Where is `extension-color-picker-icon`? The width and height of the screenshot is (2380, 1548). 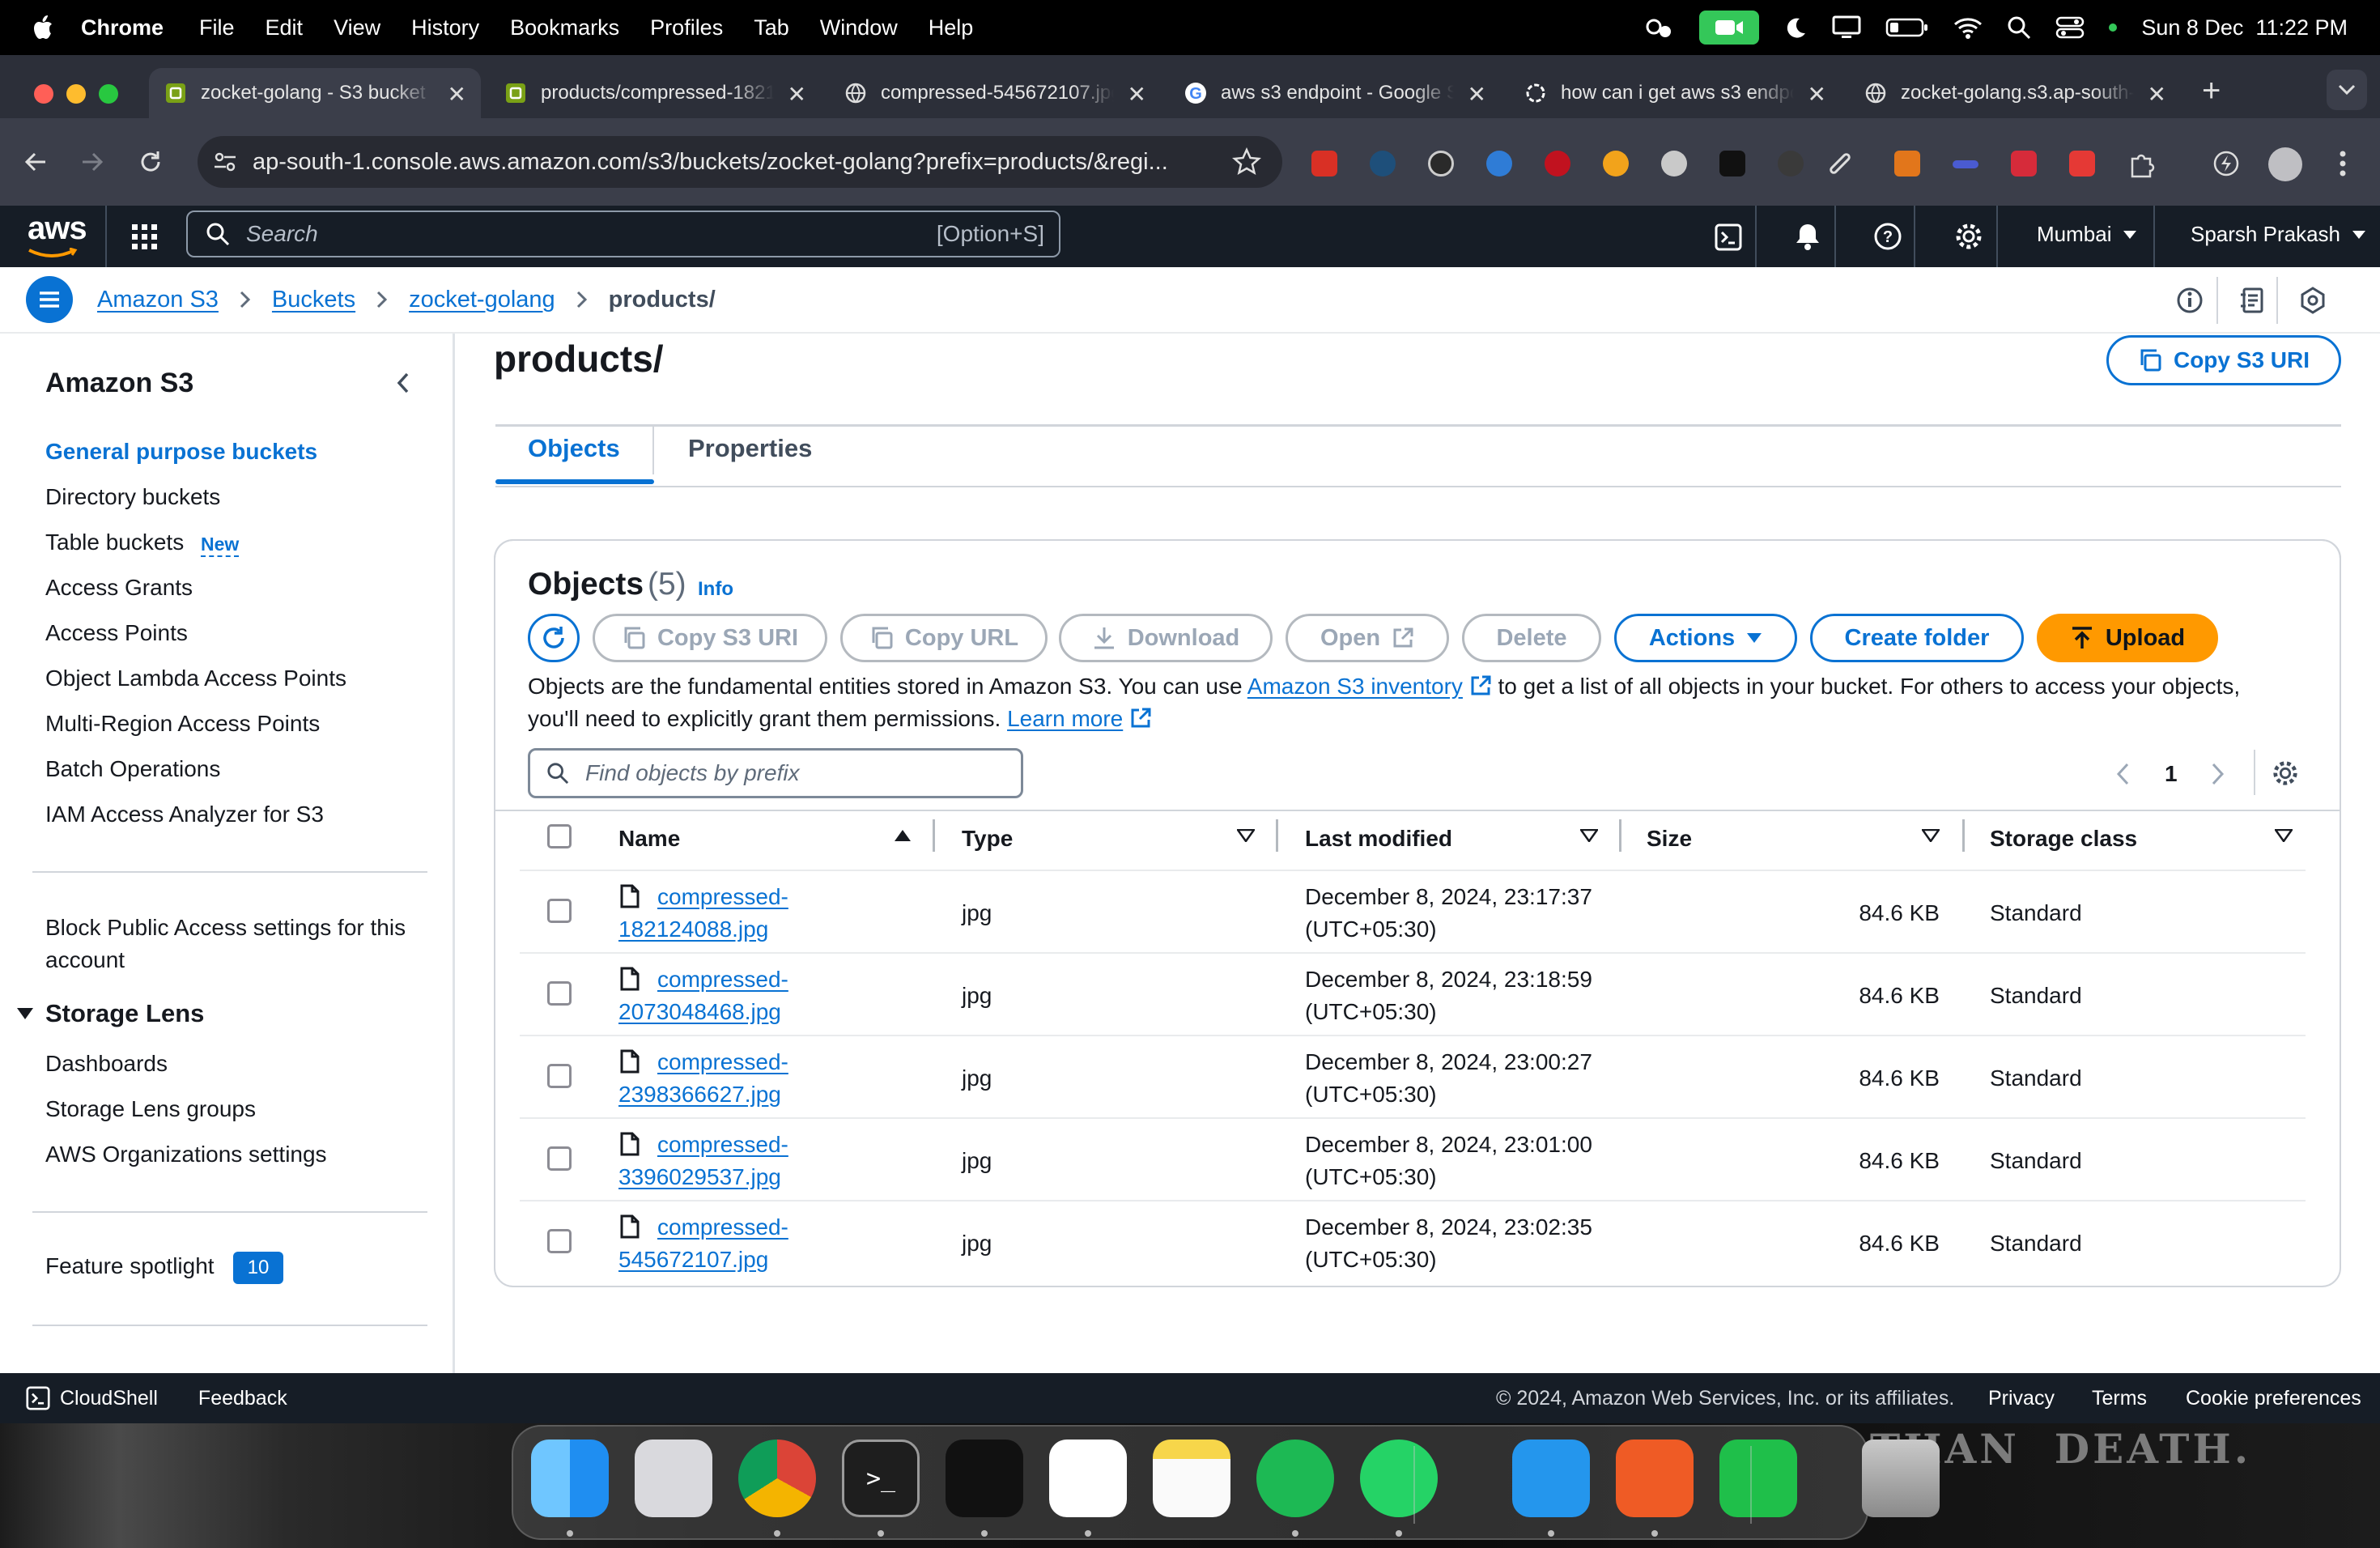 extension-color-picker-icon is located at coordinates (1840, 164).